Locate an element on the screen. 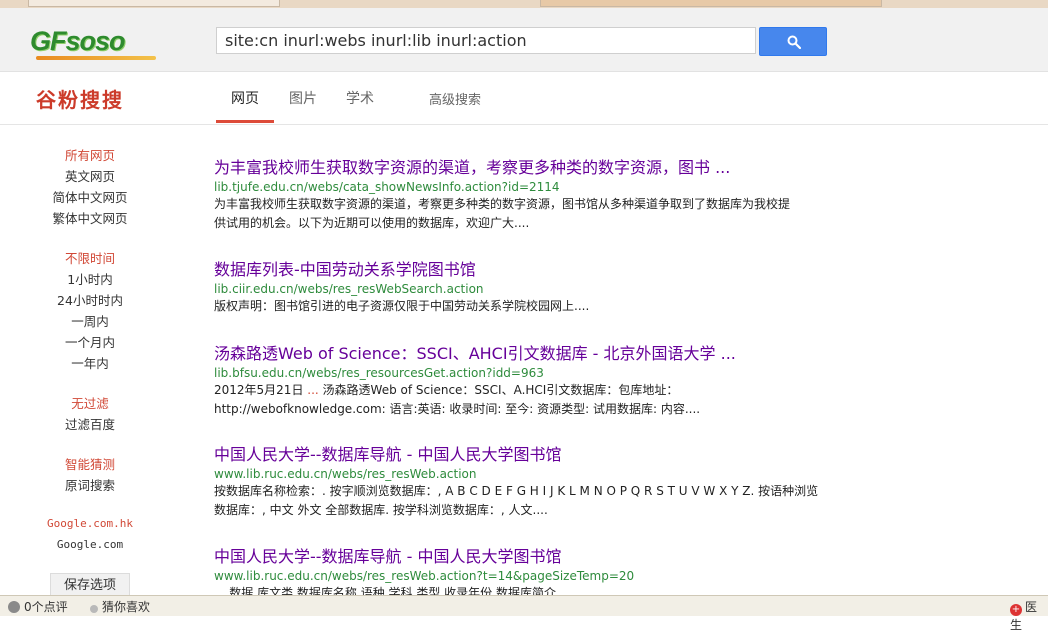 The width and height of the screenshot is (1048, 633). sidebar-item-no-filter: 无过滤 is located at coordinates (90, 402).